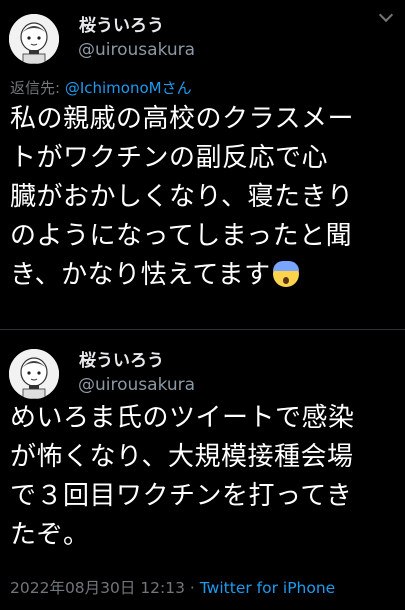 The image size is (405, 610). I want to click on reply-to-label: 返信先:, so click(37, 88).